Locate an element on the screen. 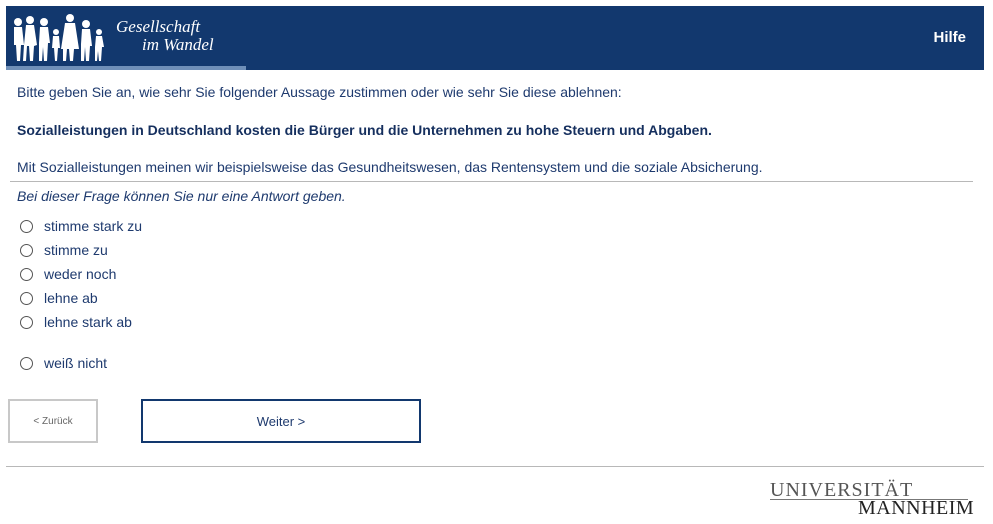 The image size is (993, 524). option-stimme-zu: stimme zu is located at coordinates (64, 250).